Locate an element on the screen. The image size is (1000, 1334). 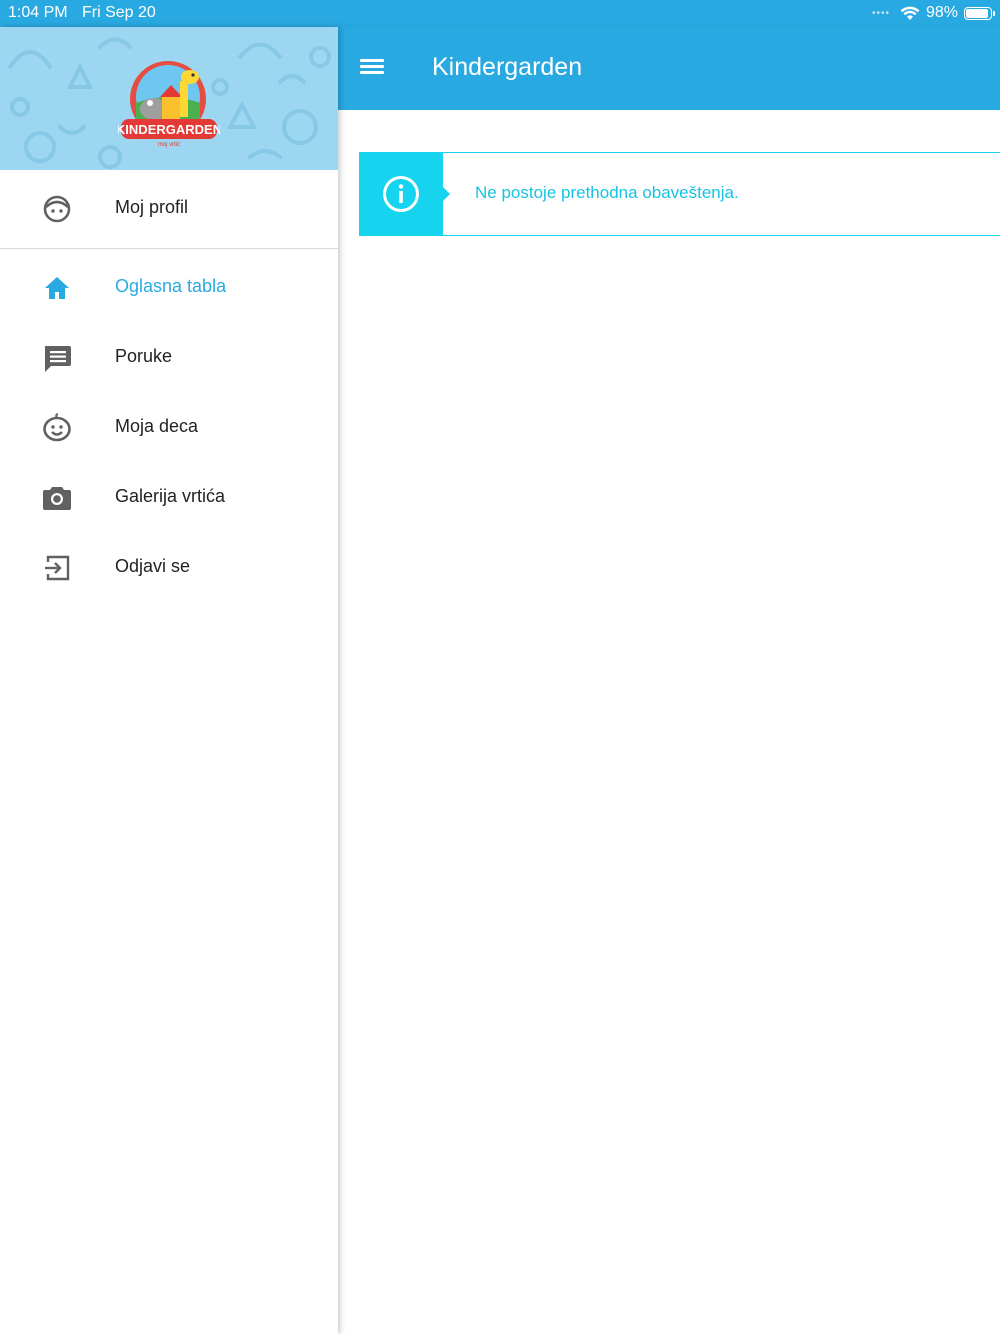
drawer-divider is located at coordinates (169, 248).